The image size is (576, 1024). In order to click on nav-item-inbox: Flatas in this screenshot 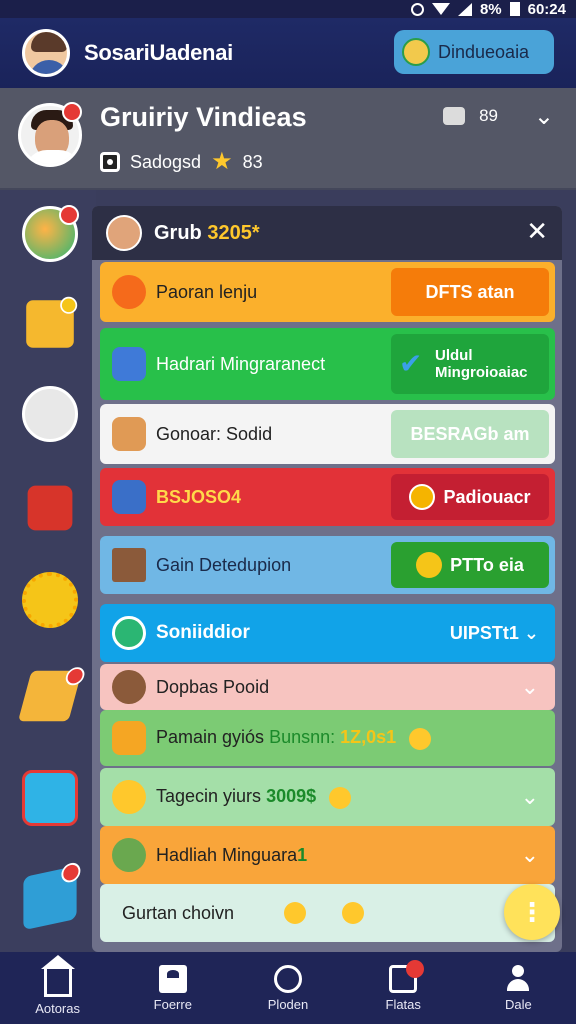, I will do `click(403, 988)`.